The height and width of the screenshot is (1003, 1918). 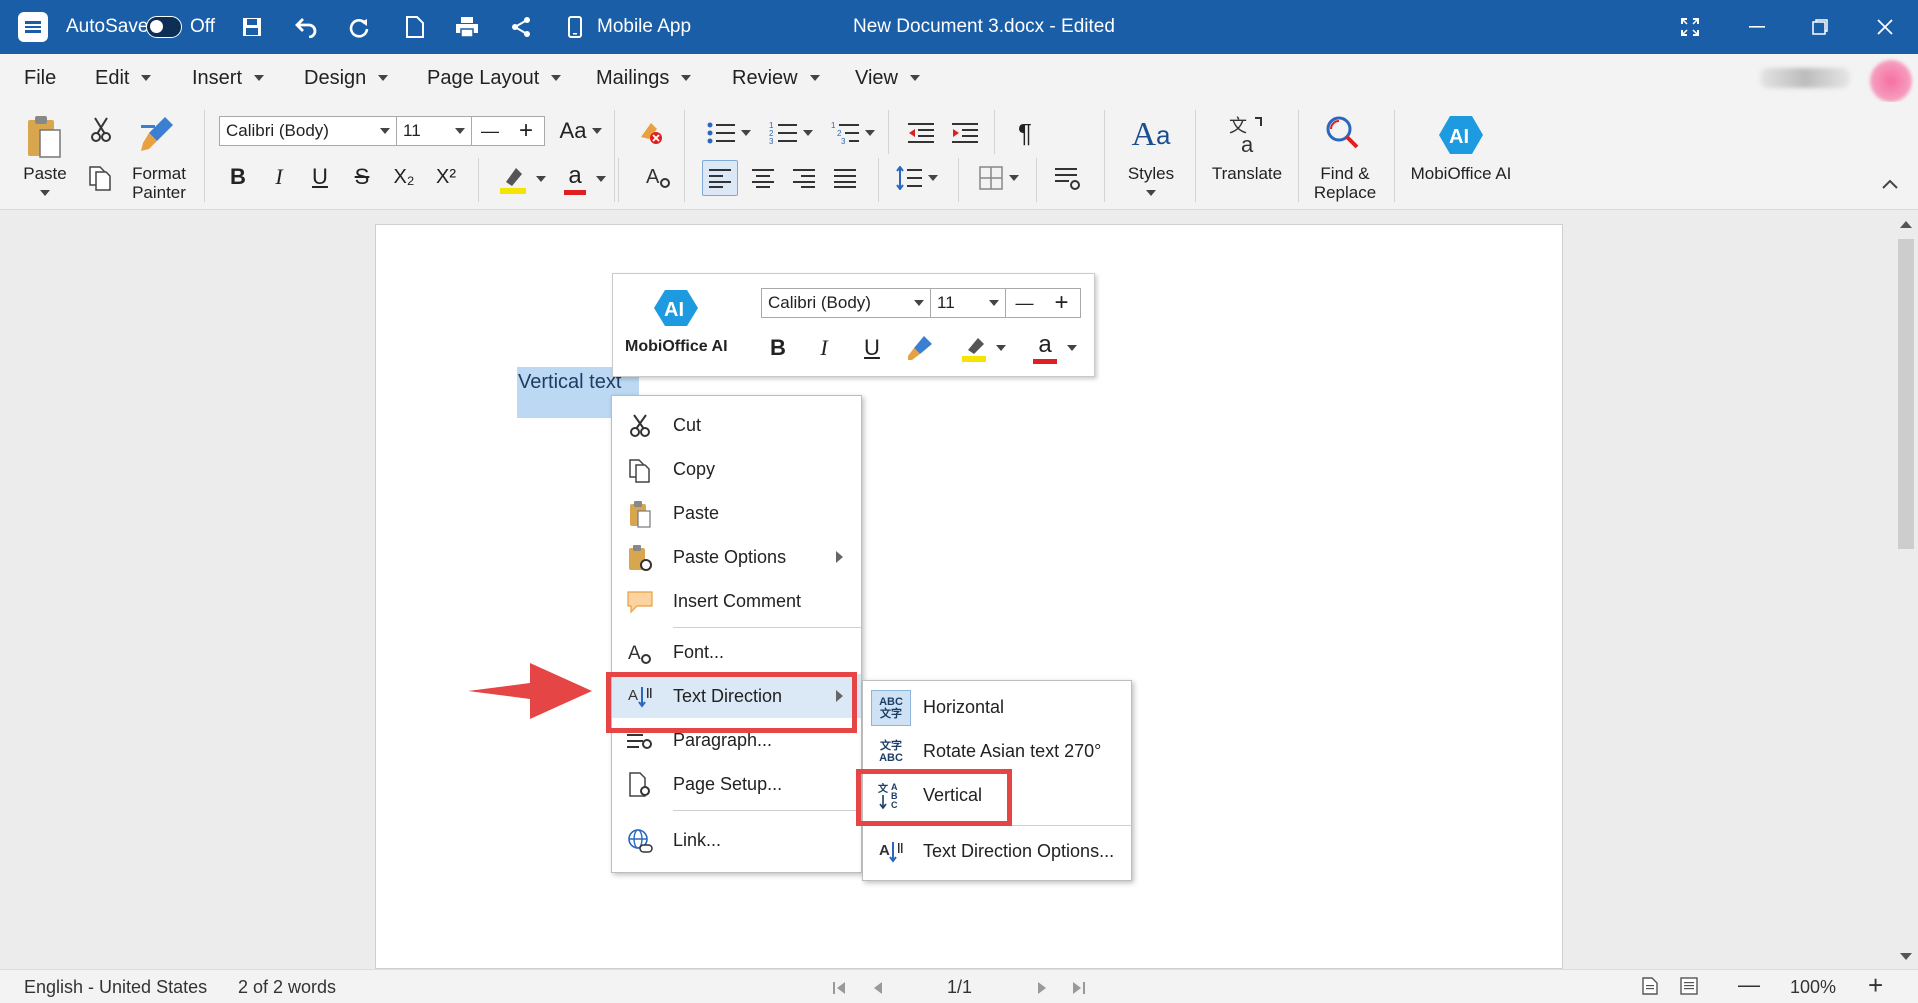 What do you see at coordinates (824, 348) in the screenshot?
I see `mini-italic-button: I` at bounding box center [824, 348].